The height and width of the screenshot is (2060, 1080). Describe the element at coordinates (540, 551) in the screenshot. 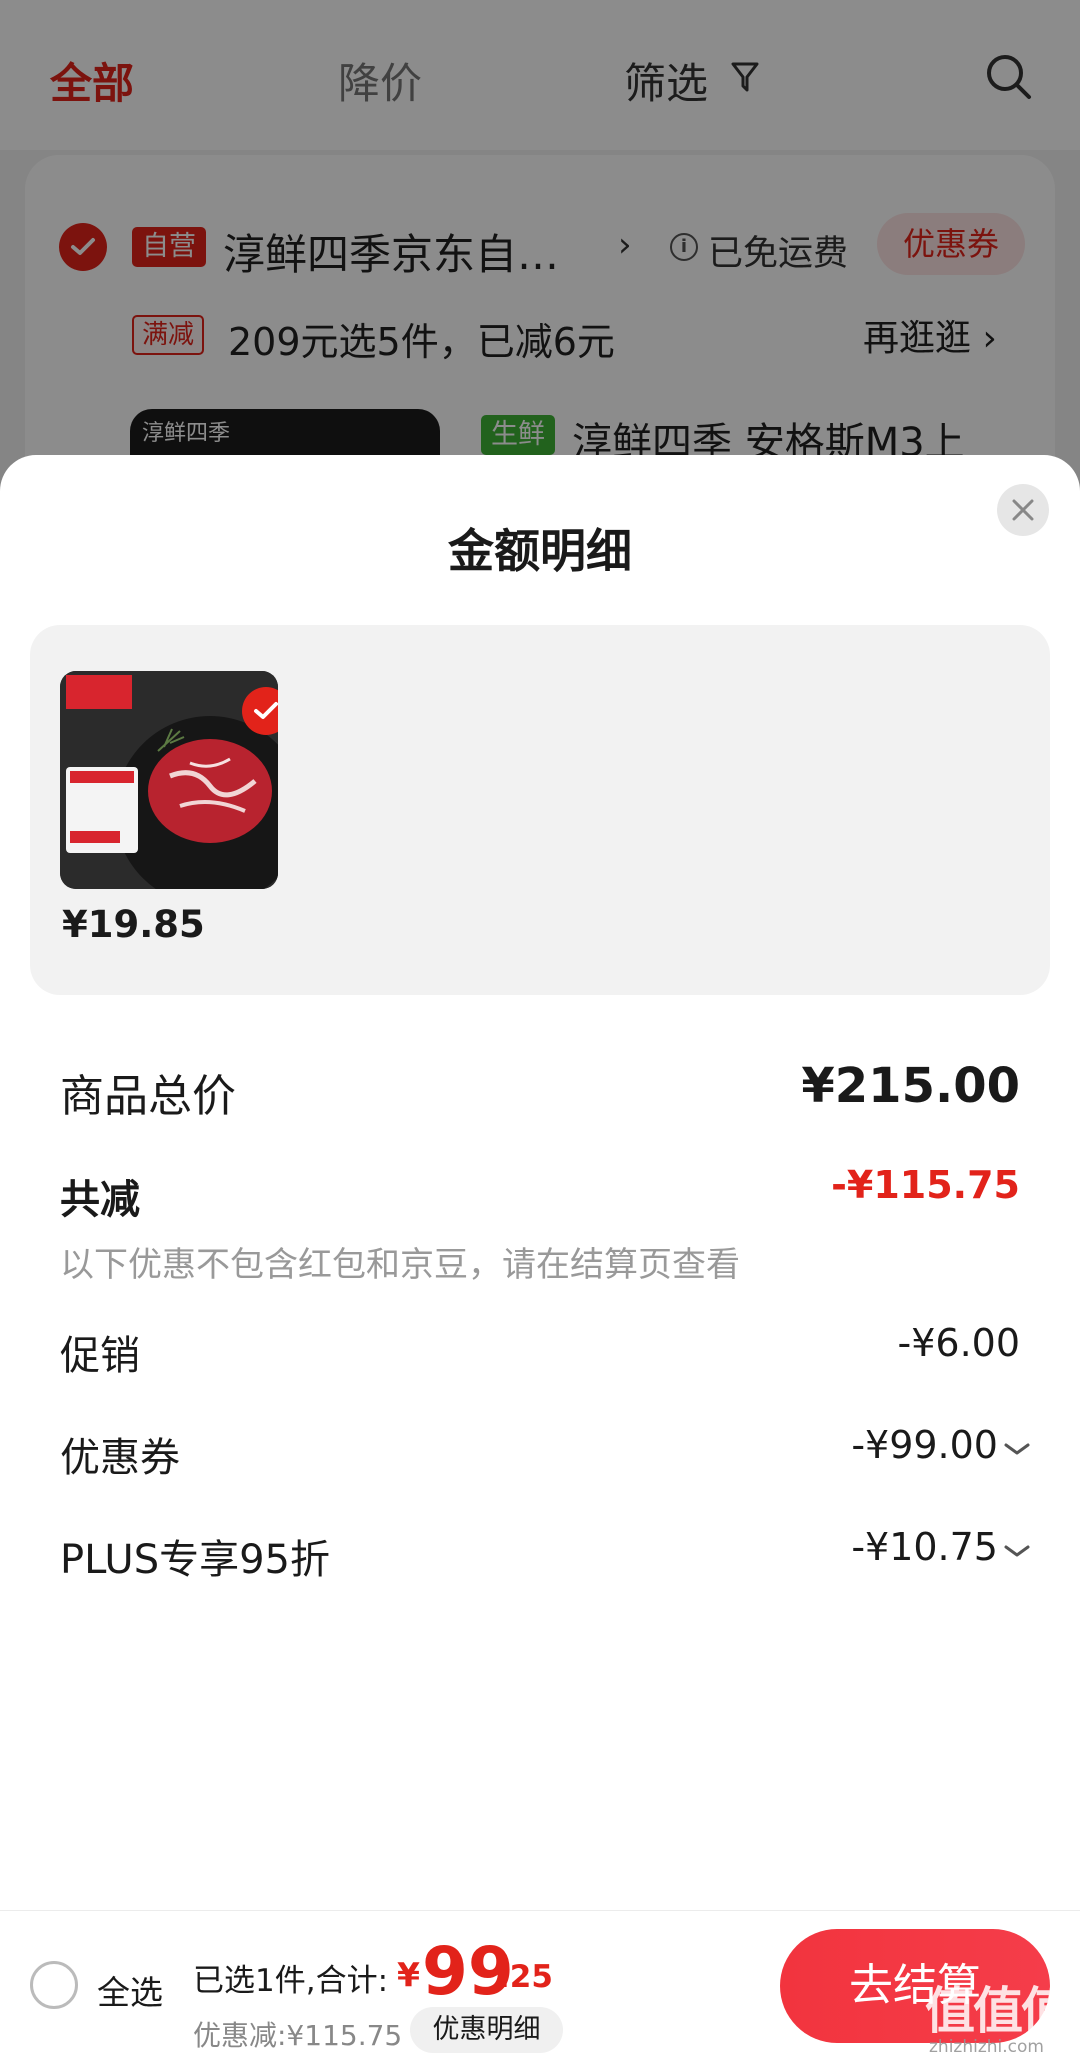

I see `sheet-title: 金额明细` at that location.